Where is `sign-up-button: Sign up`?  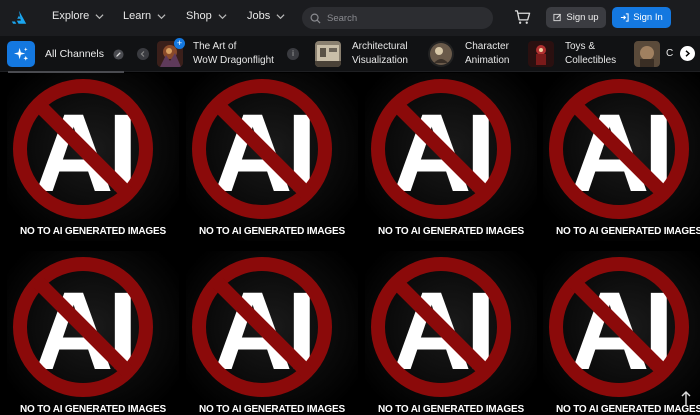 sign-up-button: Sign up is located at coordinates (576, 17).